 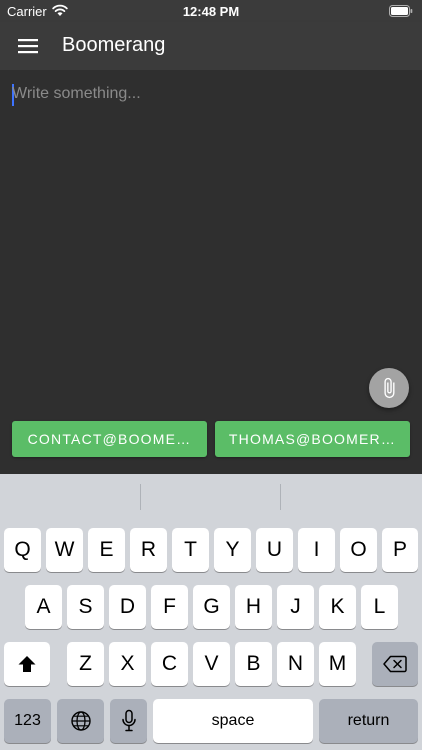 I want to click on key-z: Z, so click(x=85, y=664).